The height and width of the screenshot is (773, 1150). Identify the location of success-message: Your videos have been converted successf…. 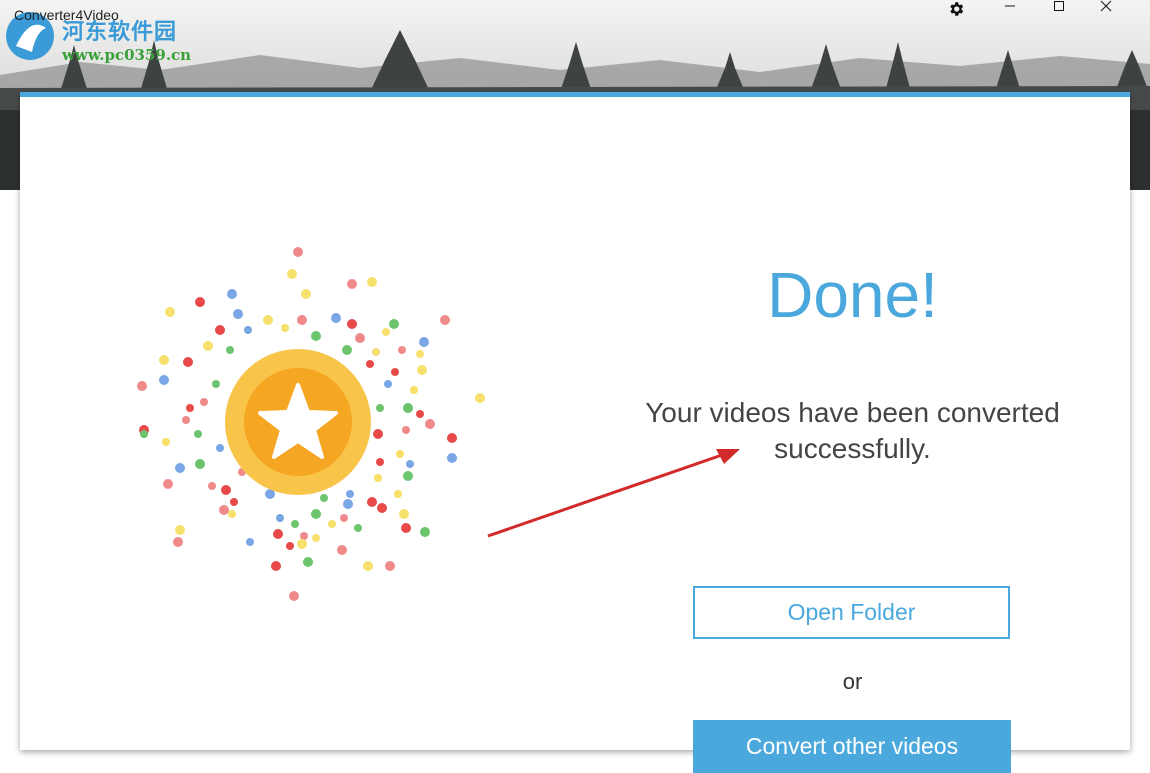
(852, 430).